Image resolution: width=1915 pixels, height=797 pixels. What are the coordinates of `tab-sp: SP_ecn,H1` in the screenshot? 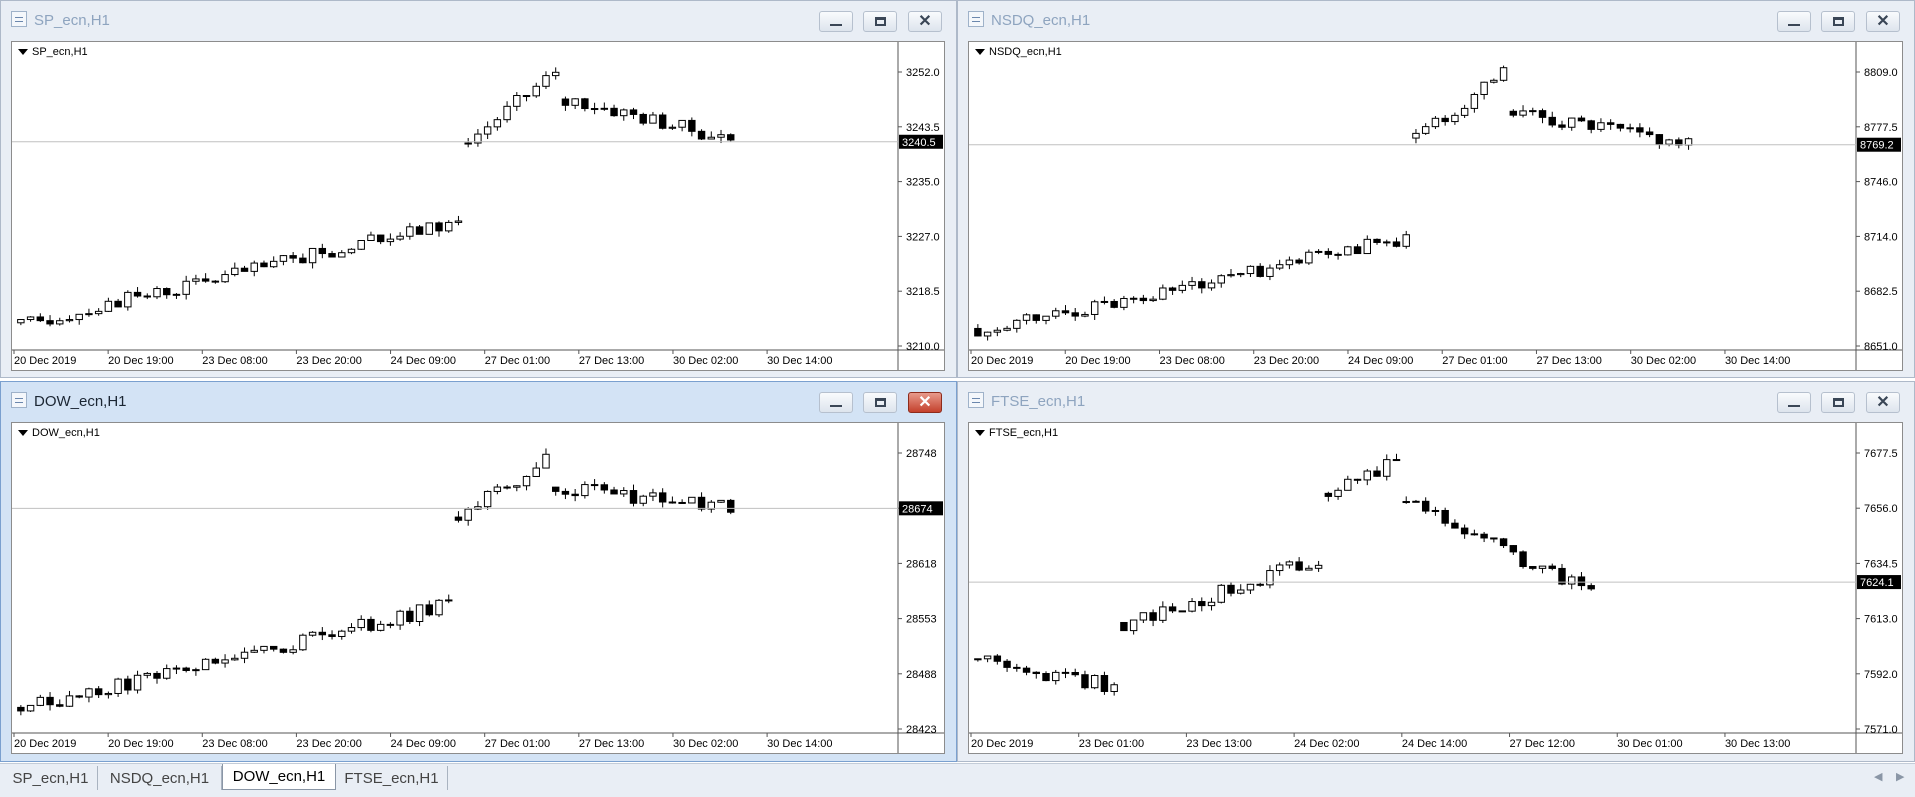 It's located at (51, 778).